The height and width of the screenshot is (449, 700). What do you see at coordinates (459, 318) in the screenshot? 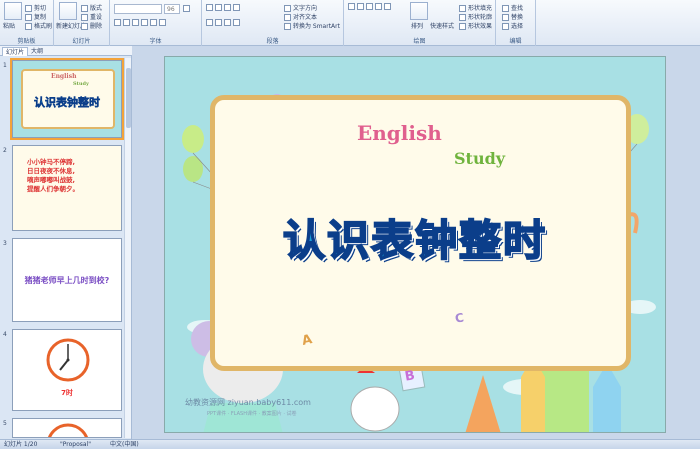
I see `letter-c: C` at bounding box center [459, 318].